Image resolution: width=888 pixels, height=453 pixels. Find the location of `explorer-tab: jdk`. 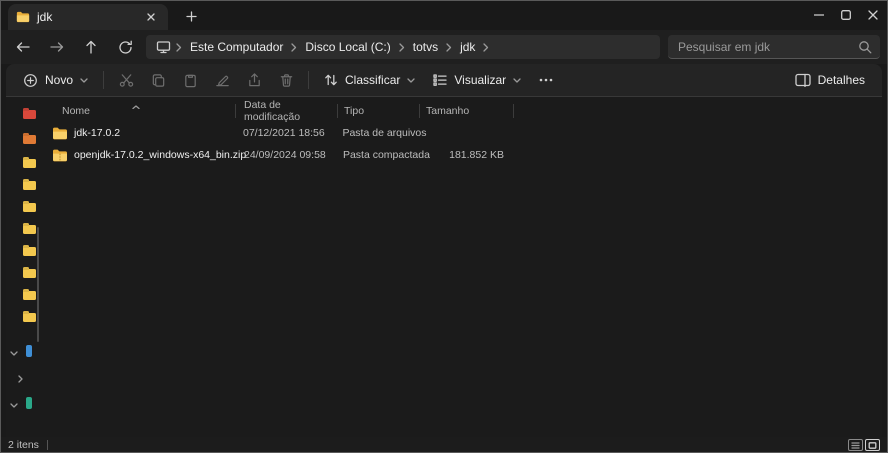

explorer-tab: jdk is located at coordinates (88, 17).